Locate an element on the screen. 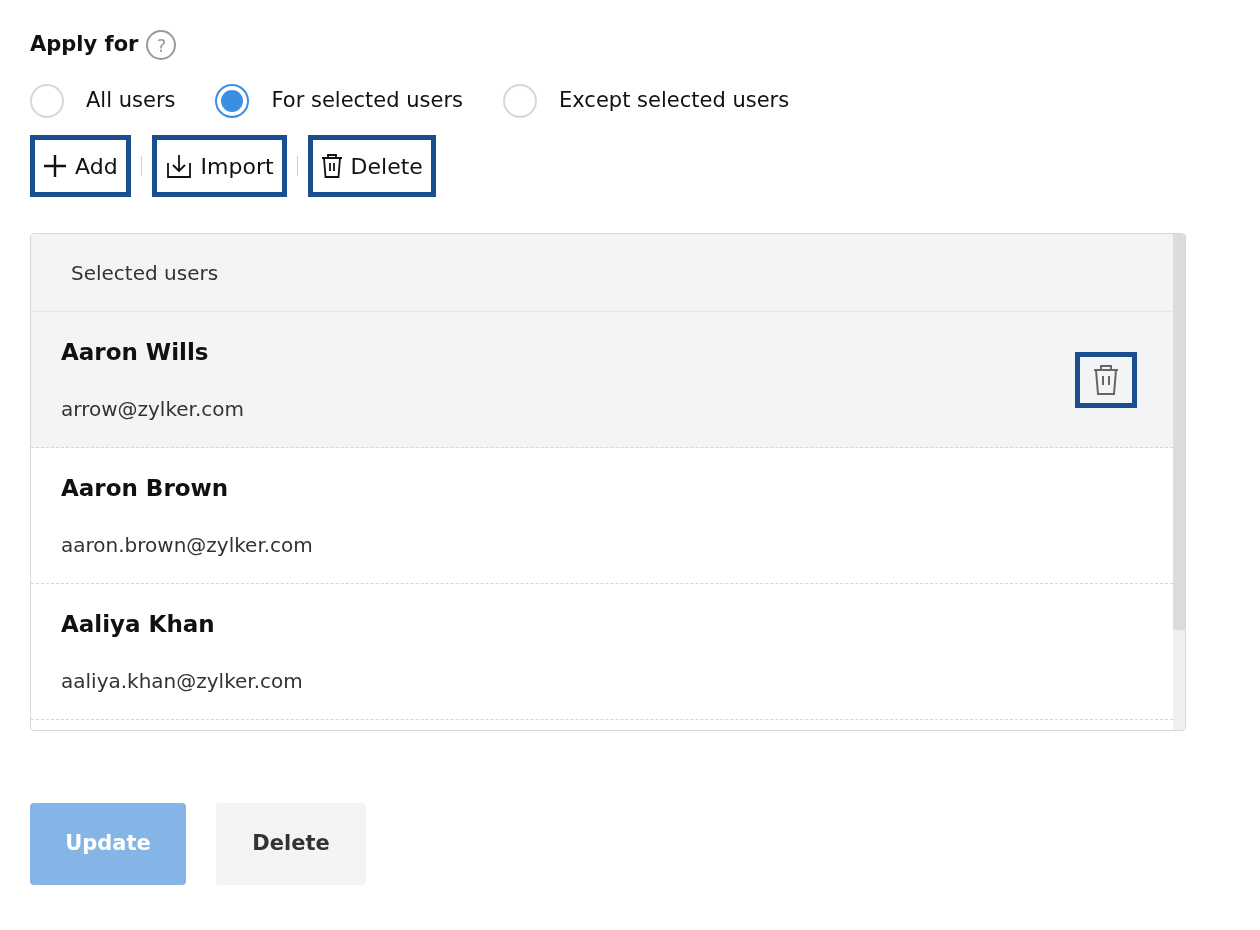  radio-option: All users is located at coordinates (103, 101).